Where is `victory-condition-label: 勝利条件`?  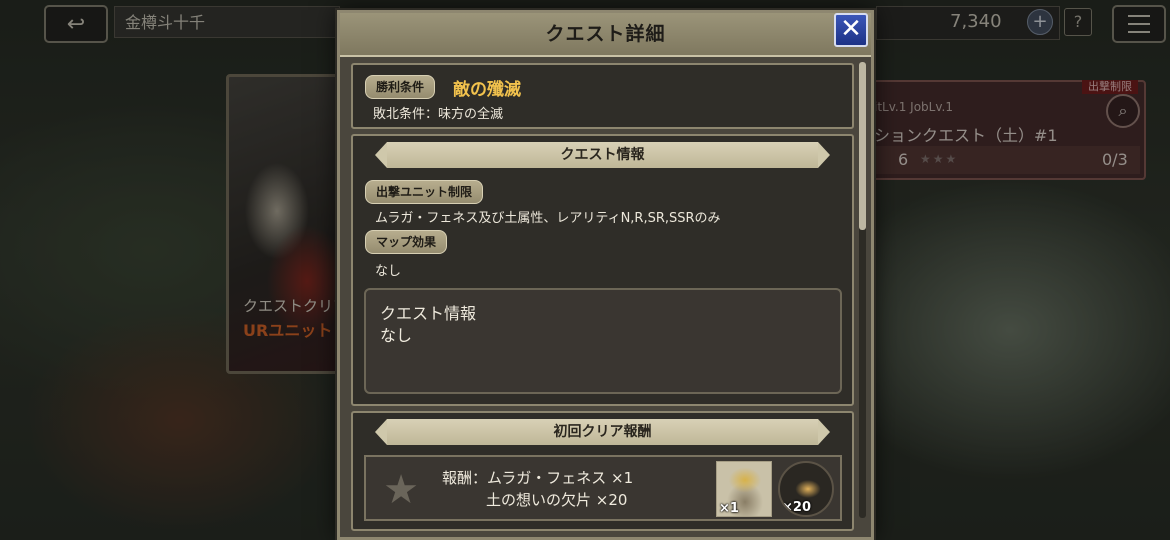
victory-condition-label: 勝利条件 is located at coordinates (400, 87).